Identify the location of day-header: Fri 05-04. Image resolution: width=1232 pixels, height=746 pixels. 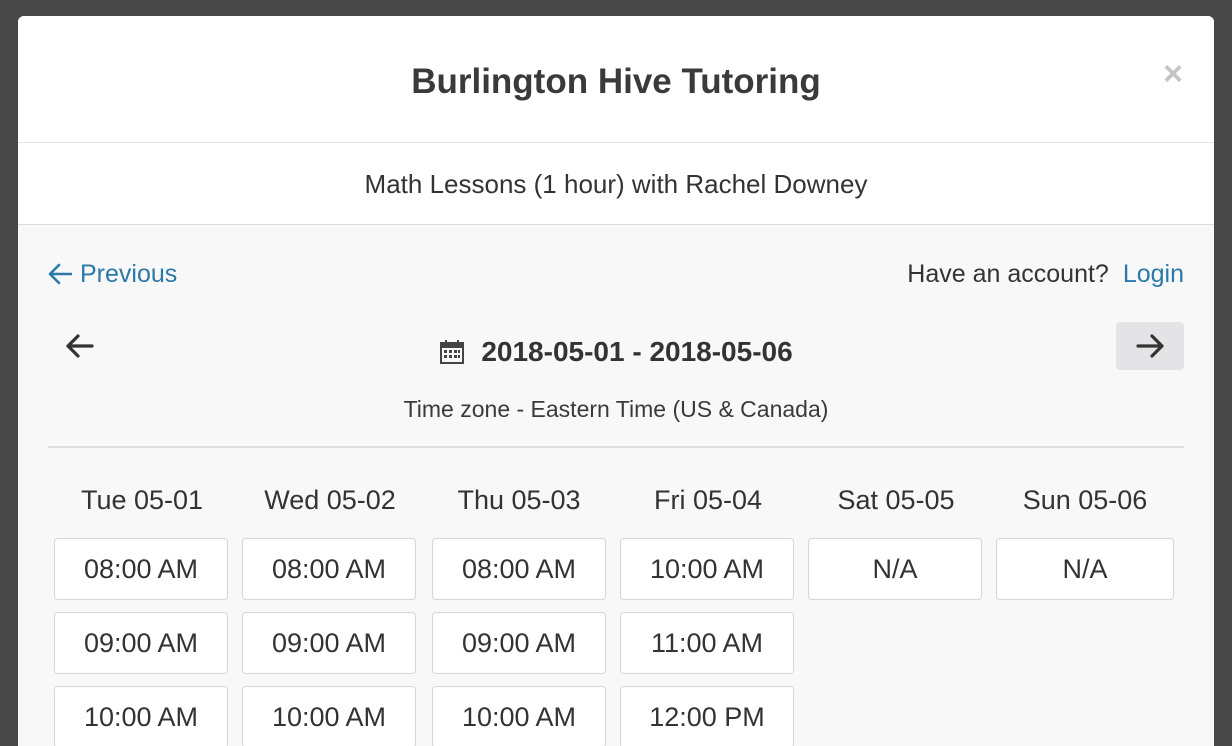
(708, 500).